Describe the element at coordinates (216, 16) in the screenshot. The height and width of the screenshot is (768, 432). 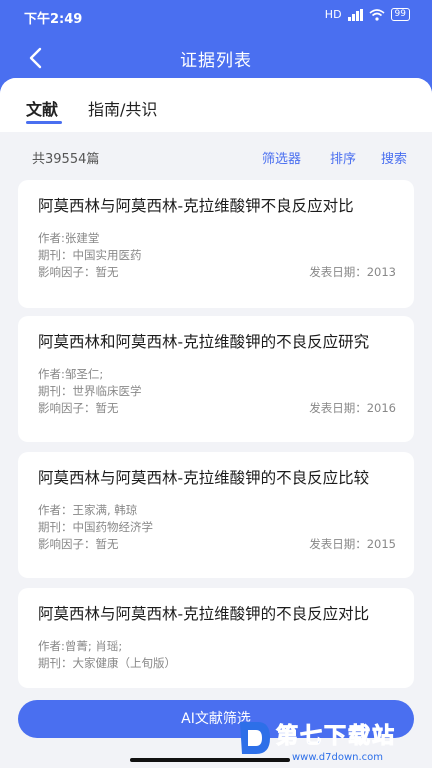
I see `status-bar: 下午2:49 HD 99` at that location.